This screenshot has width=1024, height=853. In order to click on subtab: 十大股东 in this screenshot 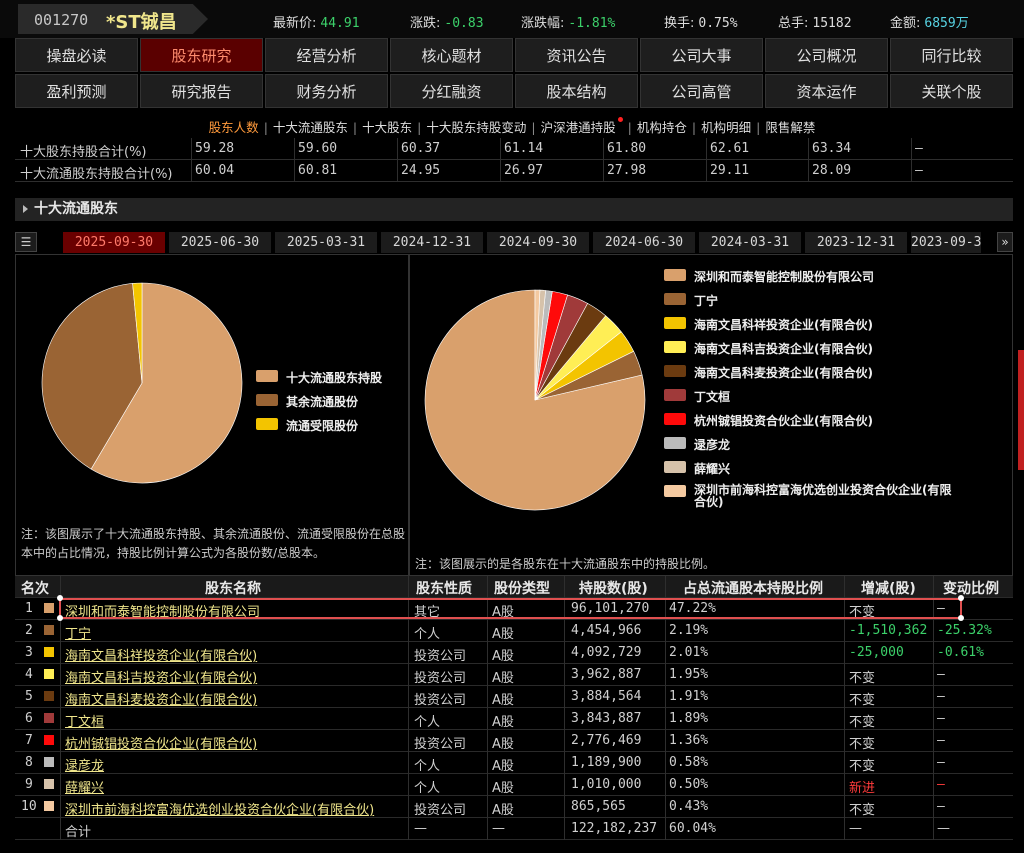, I will do `click(387, 127)`.